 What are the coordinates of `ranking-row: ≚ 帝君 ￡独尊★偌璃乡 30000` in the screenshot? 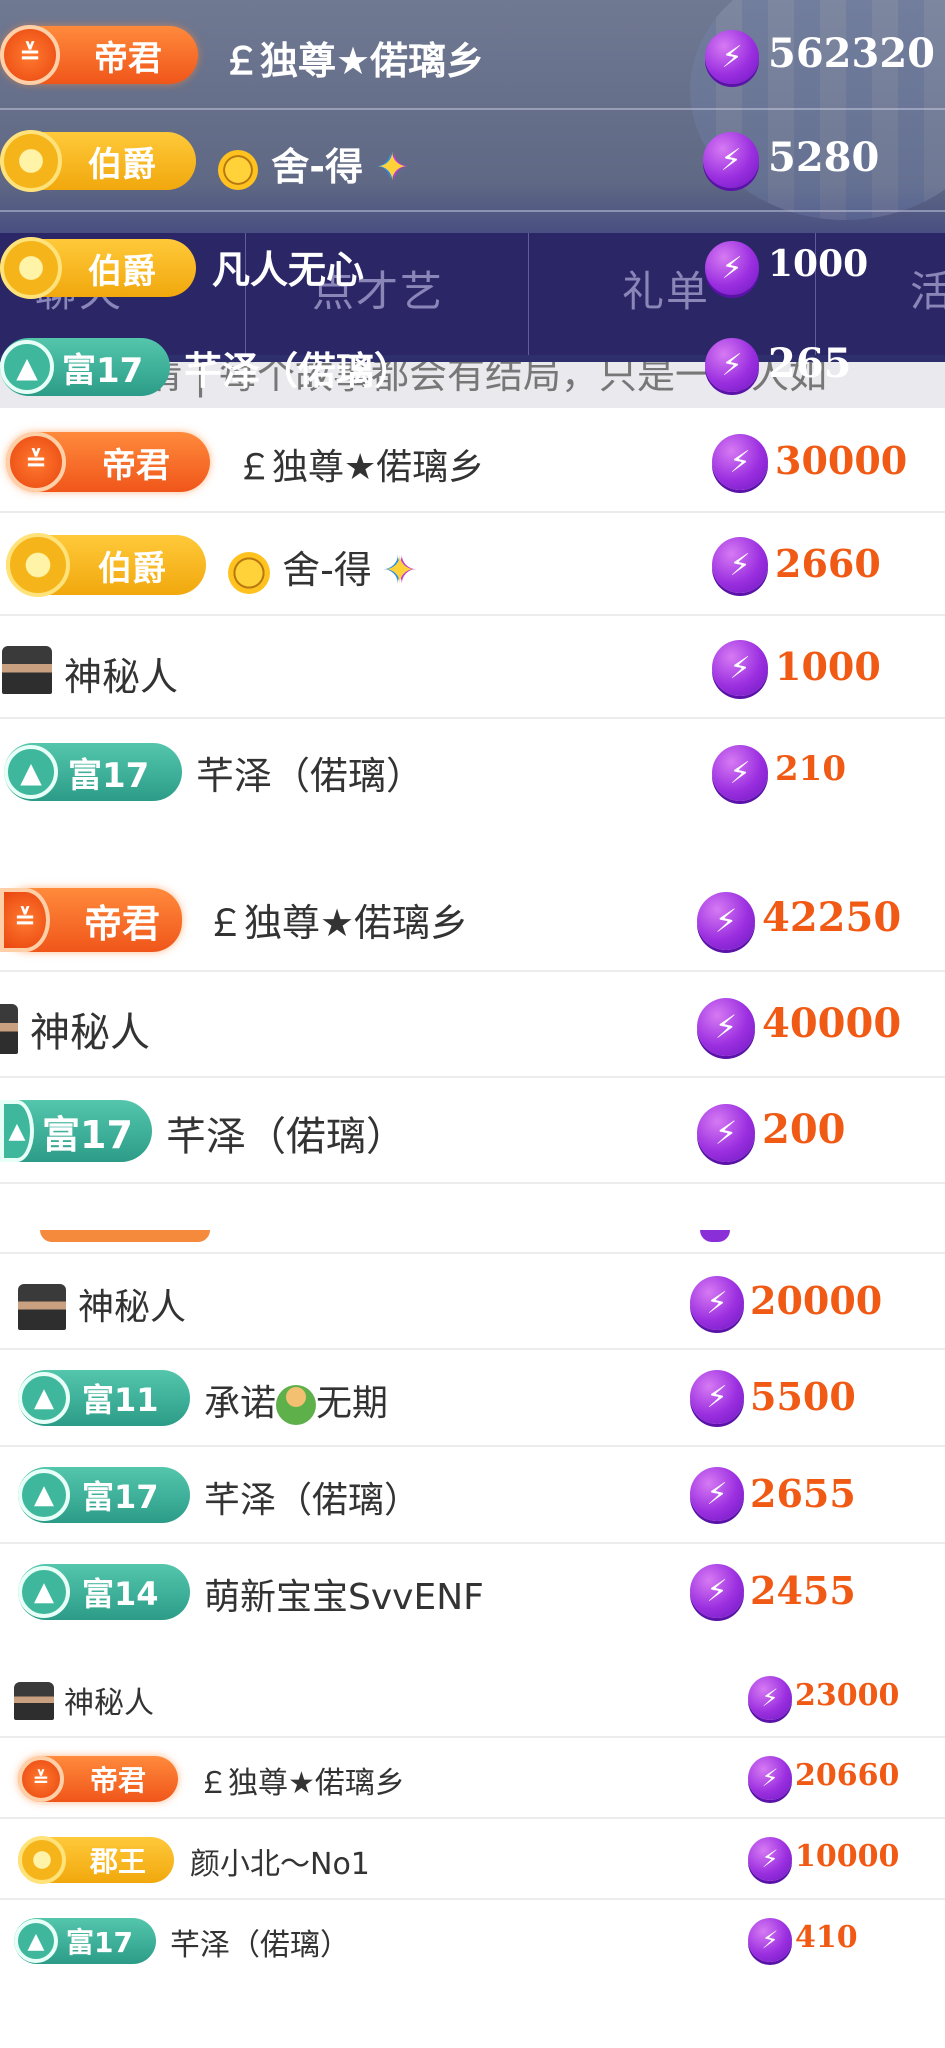 It's located at (472, 461).